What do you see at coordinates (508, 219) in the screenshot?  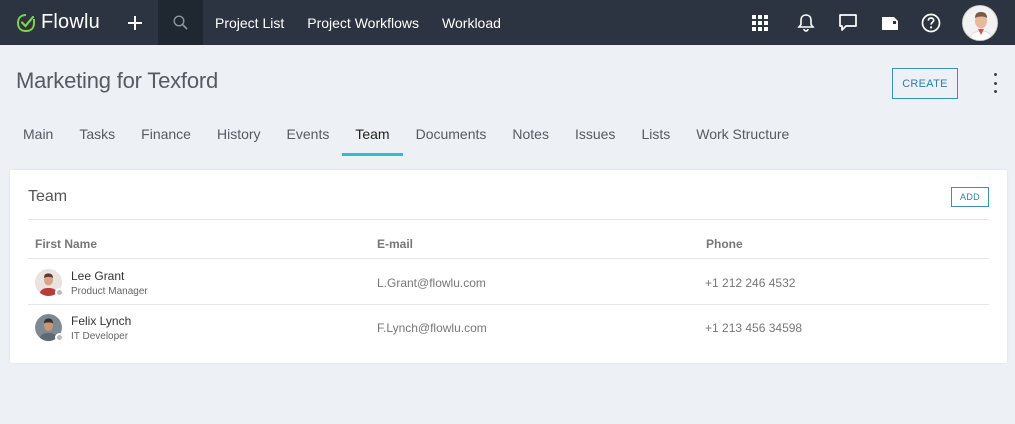 I see `card-divider` at bounding box center [508, 219].